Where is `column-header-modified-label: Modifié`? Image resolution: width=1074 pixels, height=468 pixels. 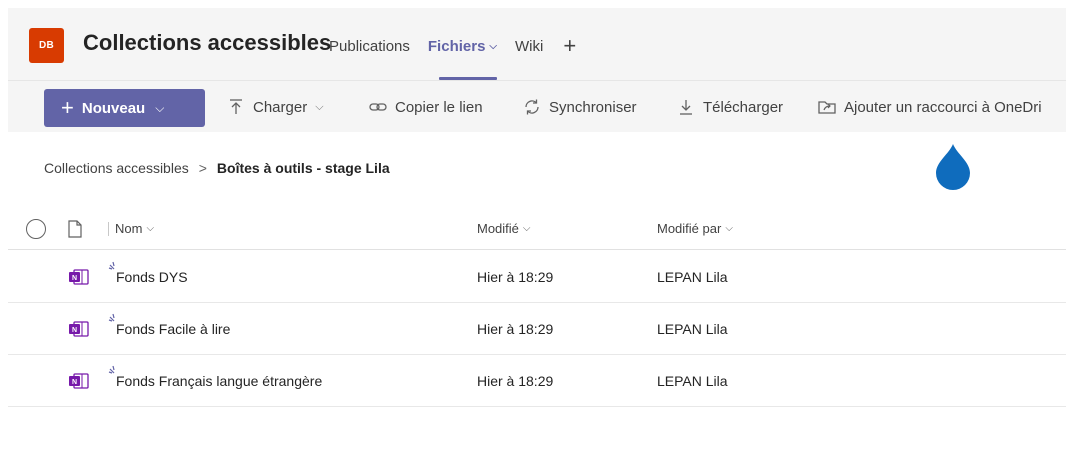
column-header-modified-label: Modifié is located at coordinates (498, 228).